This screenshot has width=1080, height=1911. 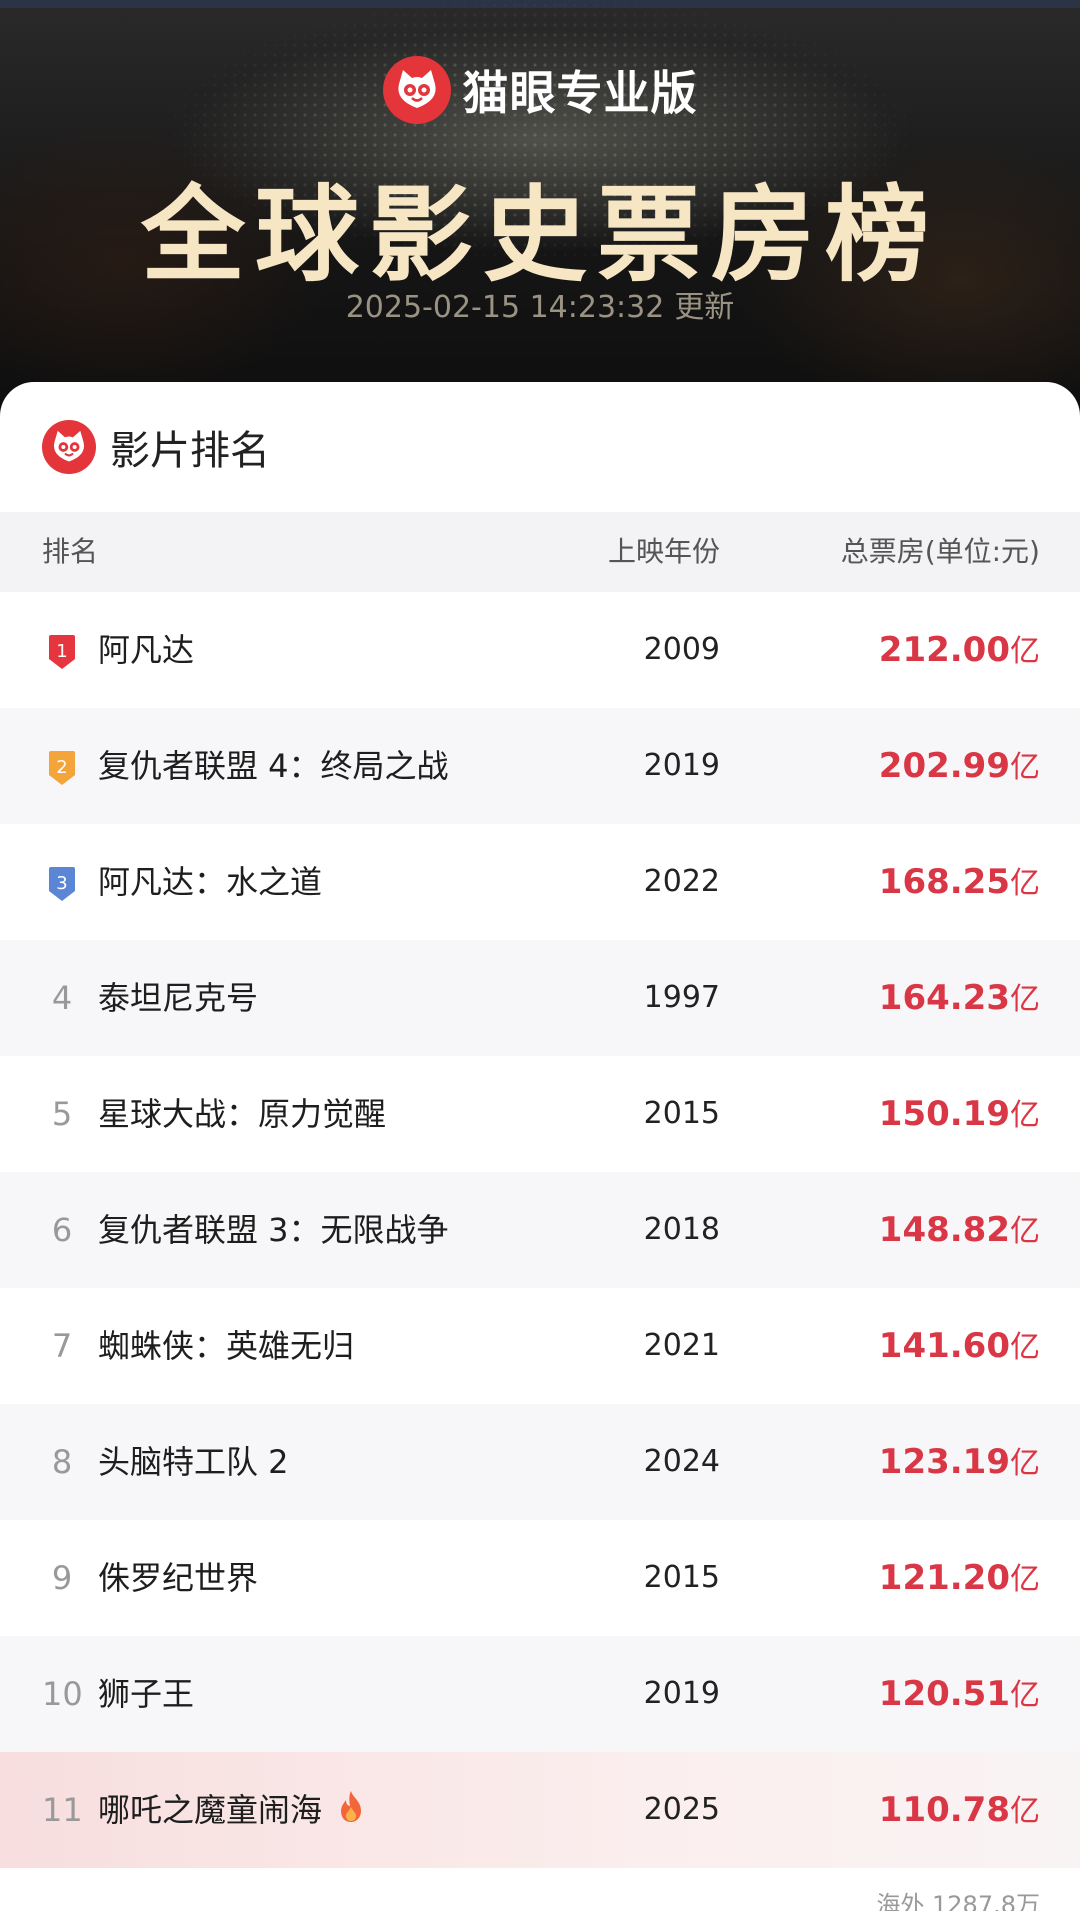 I want to click on table-row: 5 星球大战：原力觉醒 2015 150.19亿, so click(x=540, y=1114).